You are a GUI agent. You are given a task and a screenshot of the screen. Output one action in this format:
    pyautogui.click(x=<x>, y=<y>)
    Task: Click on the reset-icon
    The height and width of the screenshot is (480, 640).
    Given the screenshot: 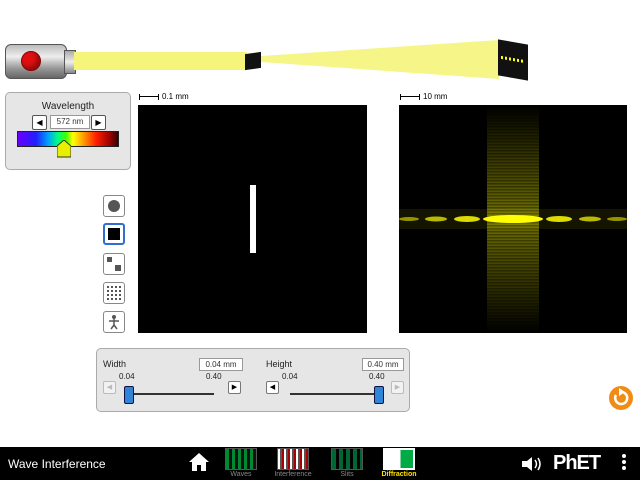 What is the action you would take?
    pyautogui.click(x=621, y=397)
    